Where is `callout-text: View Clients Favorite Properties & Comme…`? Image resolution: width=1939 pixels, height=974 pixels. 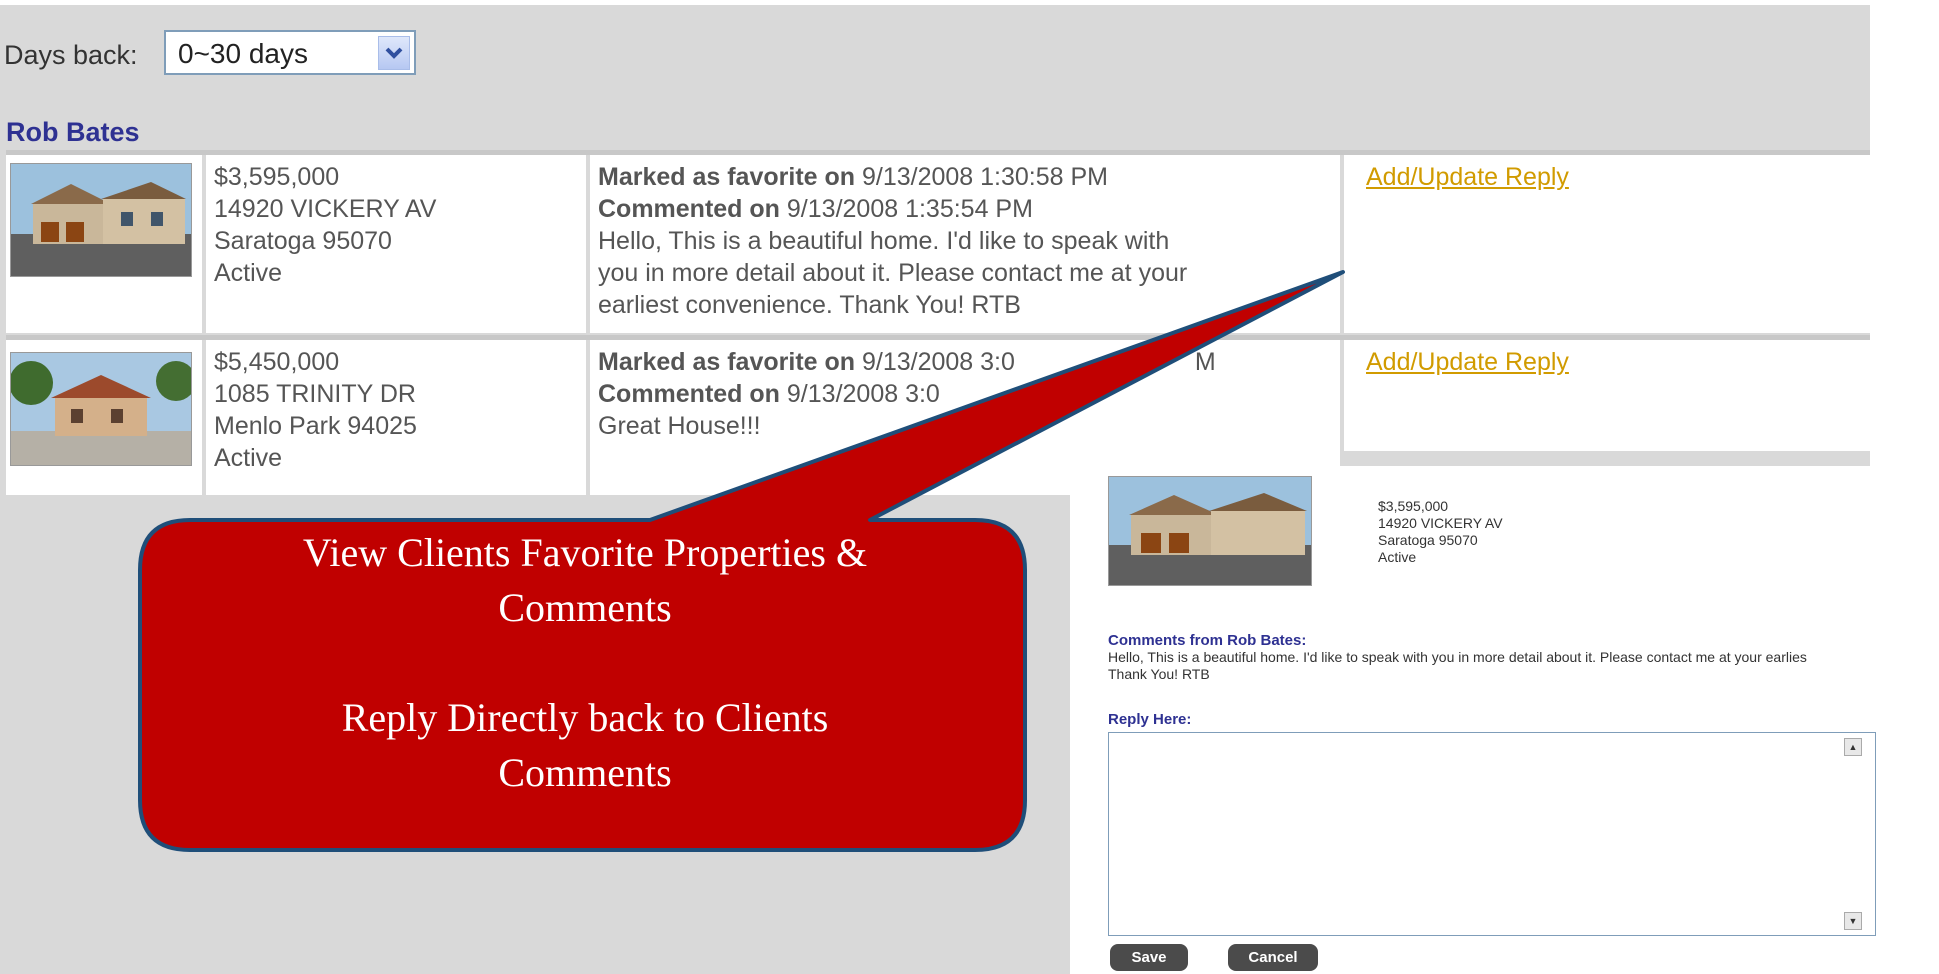
callout-text: View Clients Favorite Properties & Comme… is located at coordinates (585, 662).